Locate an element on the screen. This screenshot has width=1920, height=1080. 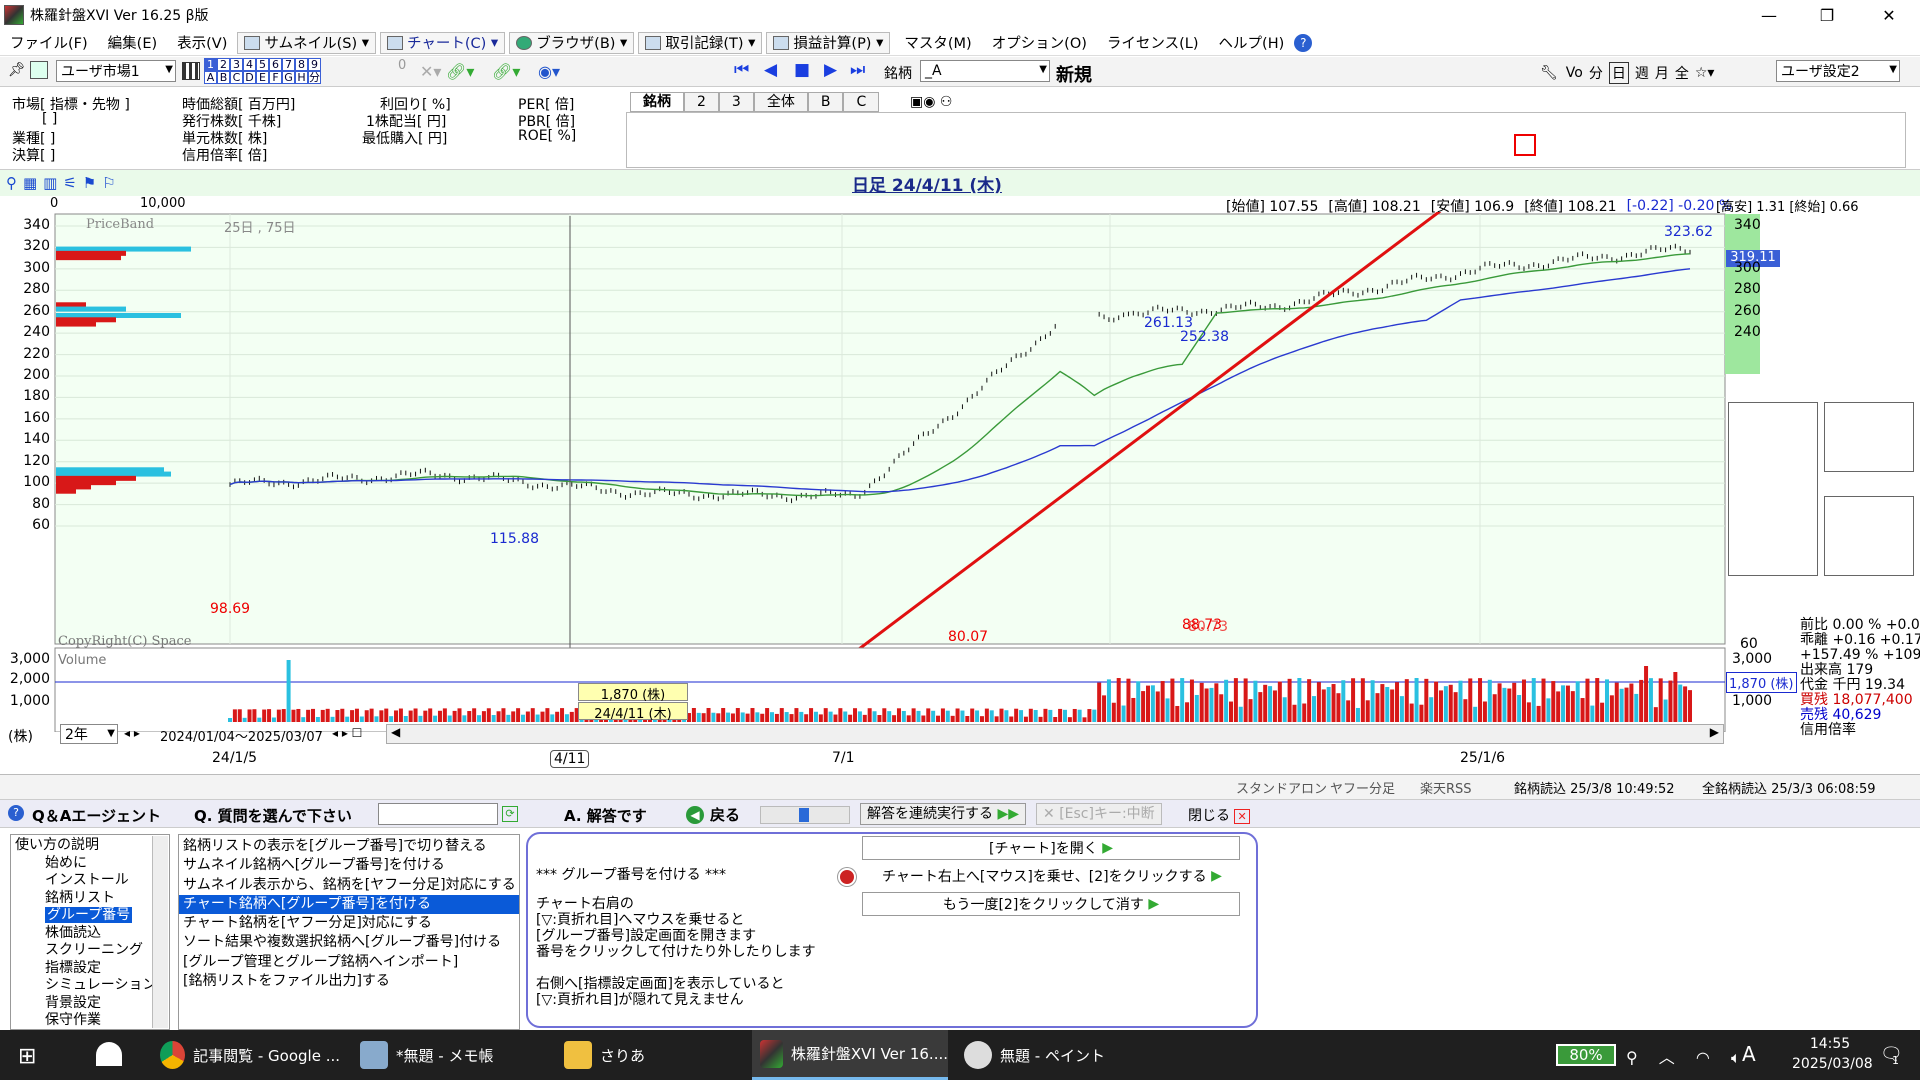
qa-search-input is located at coordinates (438, 814).